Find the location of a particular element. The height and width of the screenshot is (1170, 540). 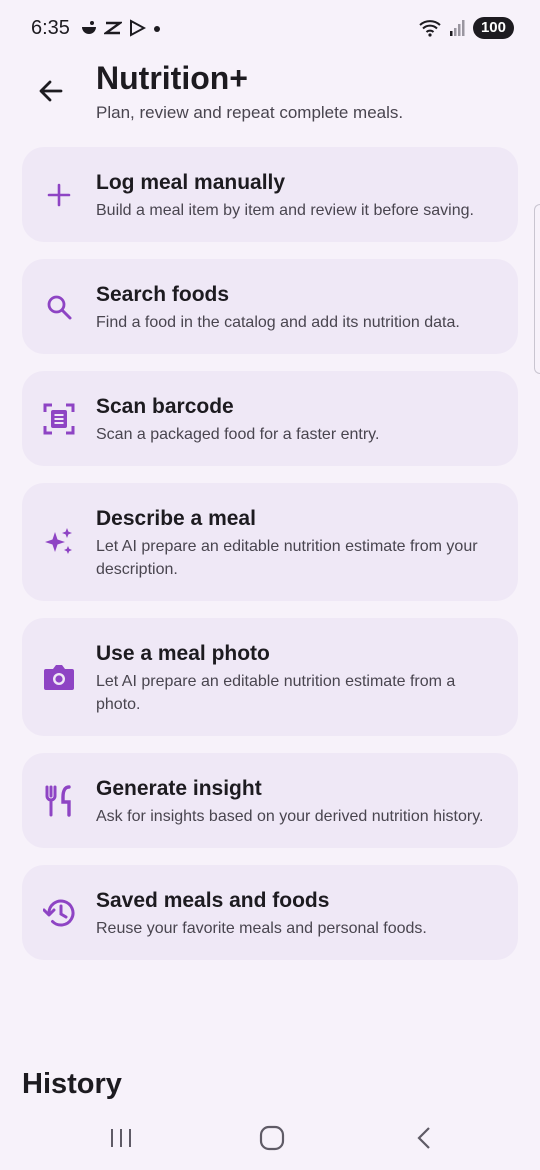

system-navigation-bar is located at coordinates (270, 1137).